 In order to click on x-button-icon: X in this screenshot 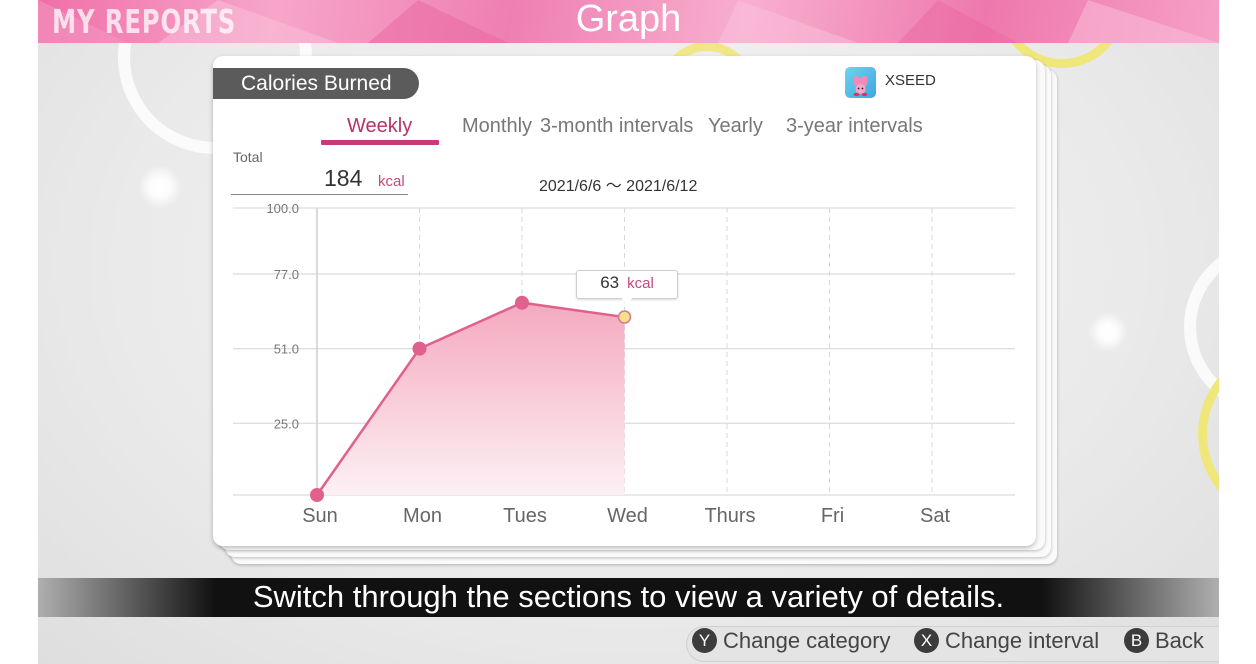, I will do `click(926, 640)`.